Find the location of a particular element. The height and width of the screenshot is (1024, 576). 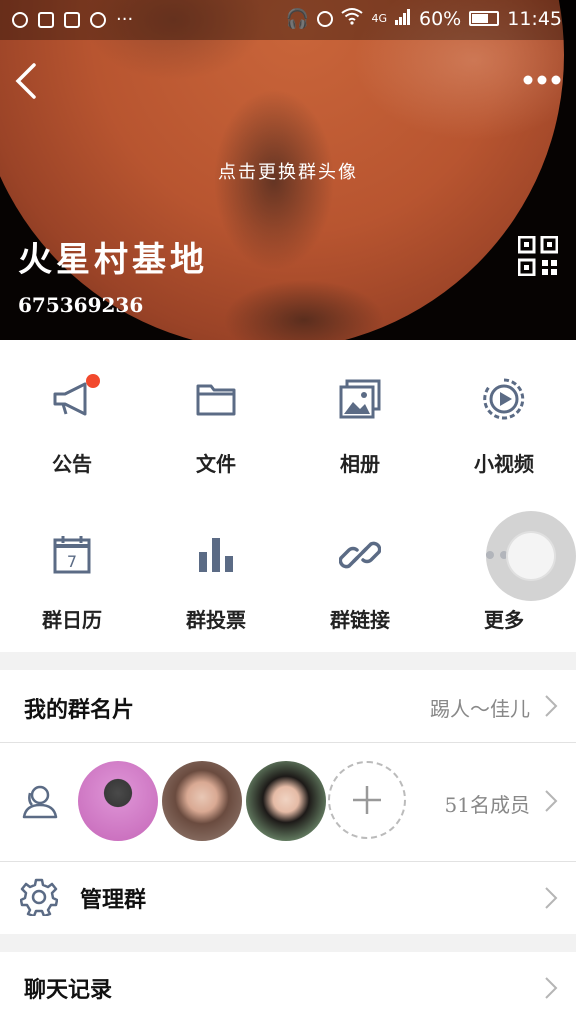

wifi-icon is located at coordinates (352, 18).